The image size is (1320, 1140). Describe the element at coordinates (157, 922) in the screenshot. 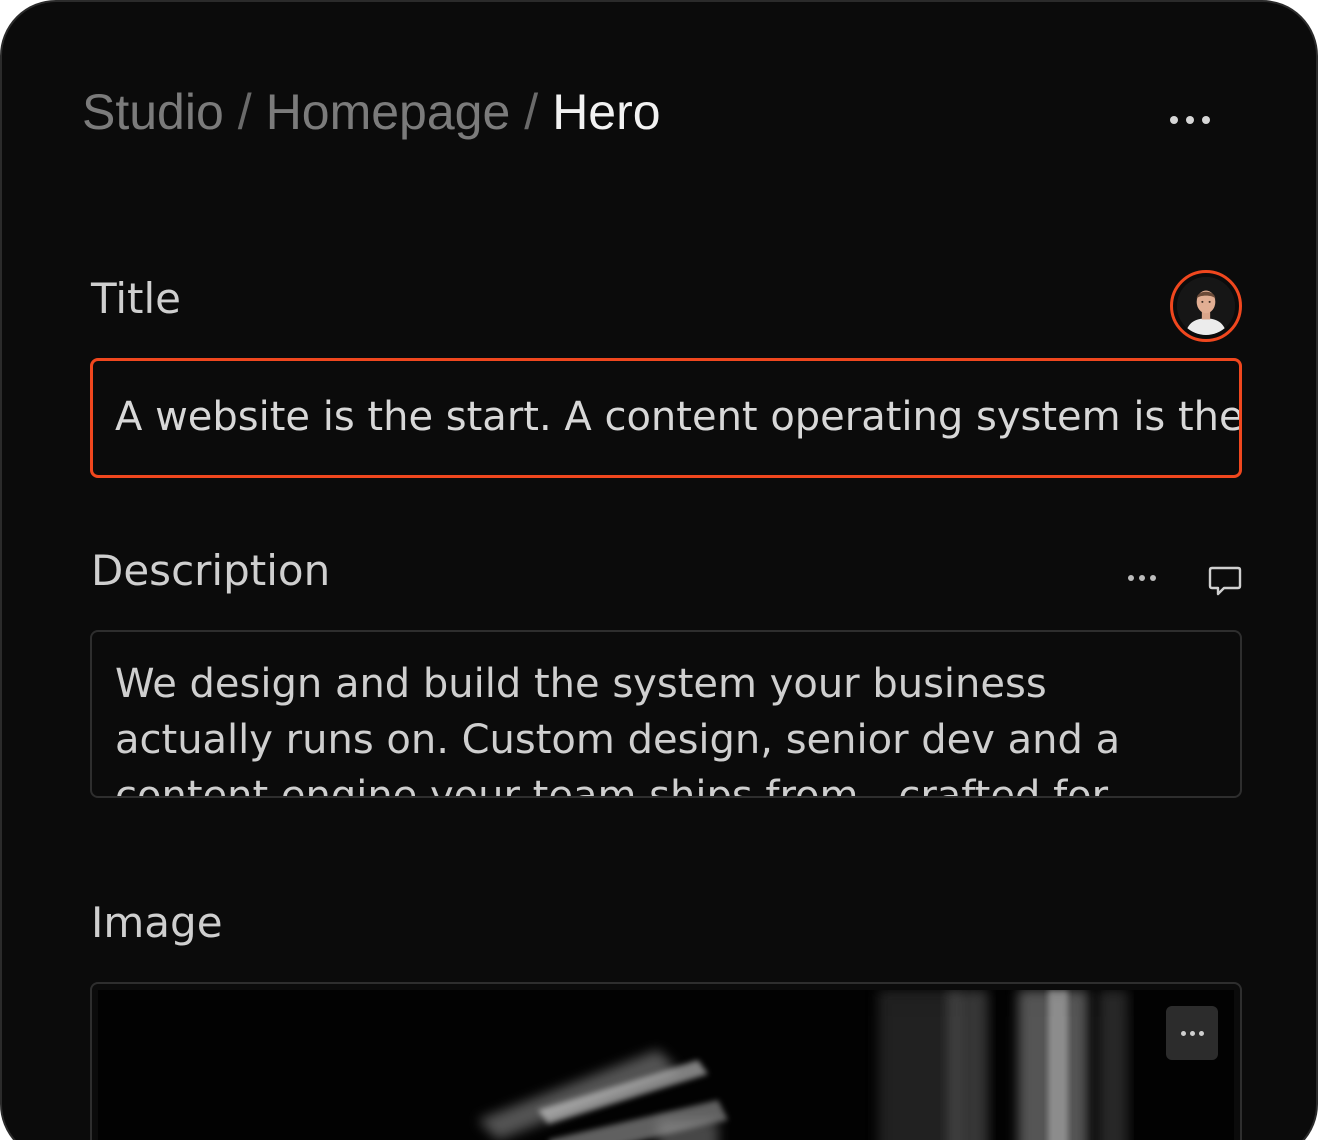

I see `image-label: Image` at that location.